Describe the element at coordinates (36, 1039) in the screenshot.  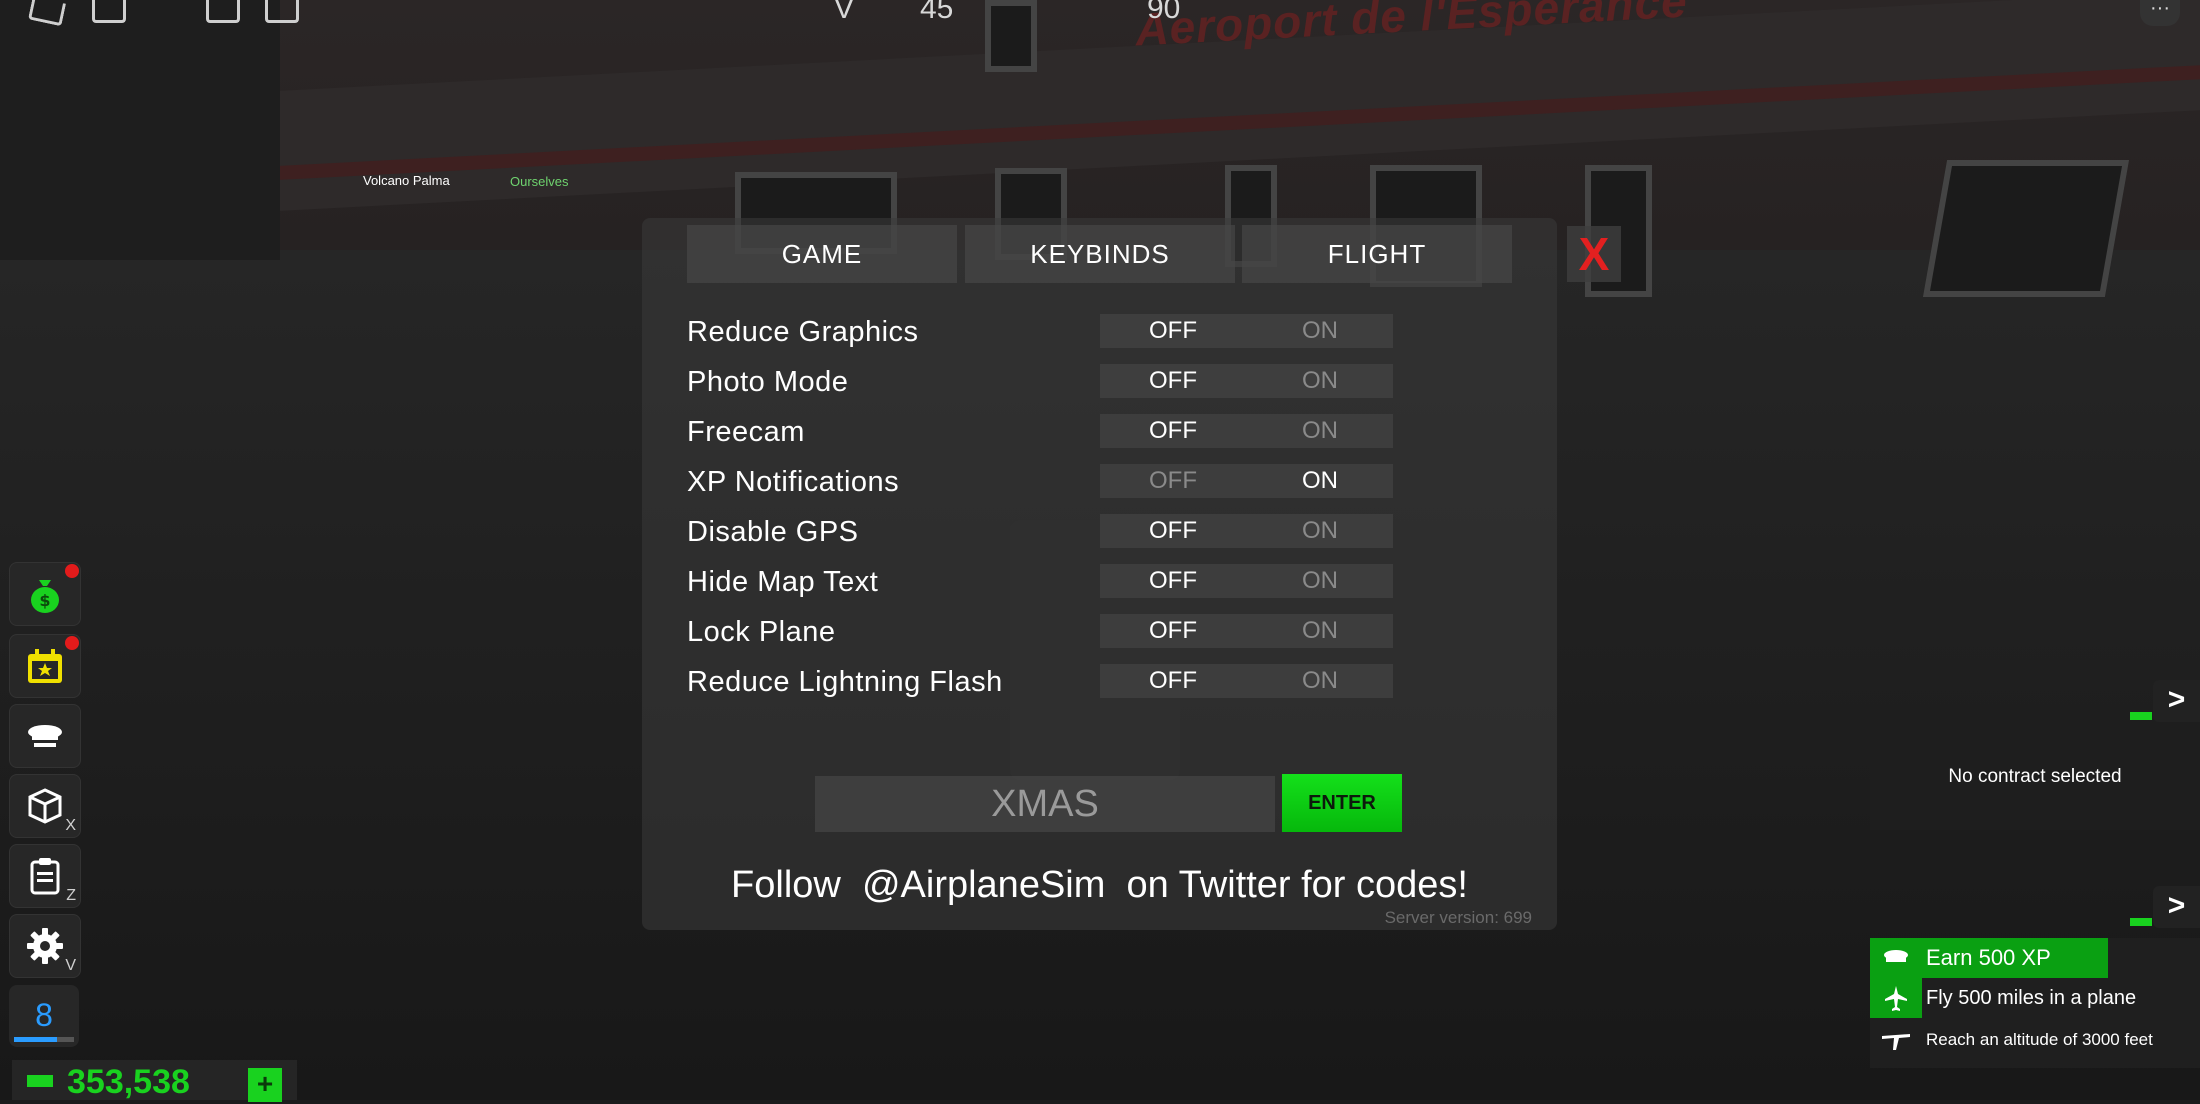
I see `level-progress-fill` at that location.